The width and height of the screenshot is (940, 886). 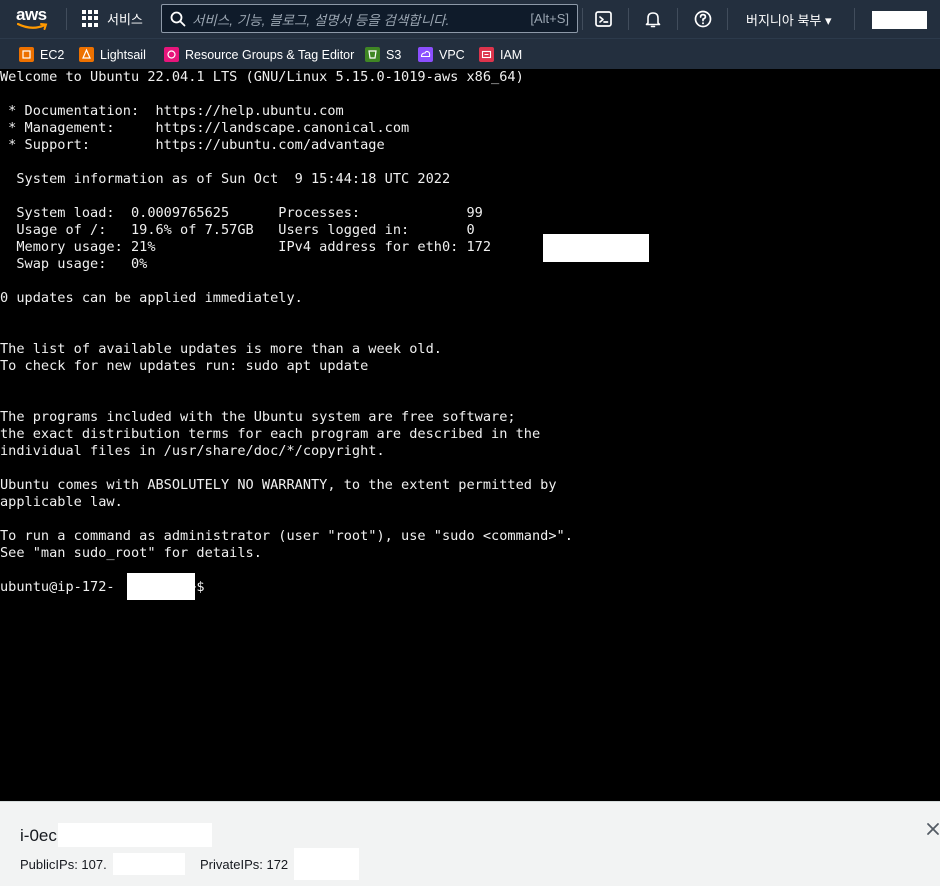 I want to click on redacted-private-ip, so click(x=326, y=864).